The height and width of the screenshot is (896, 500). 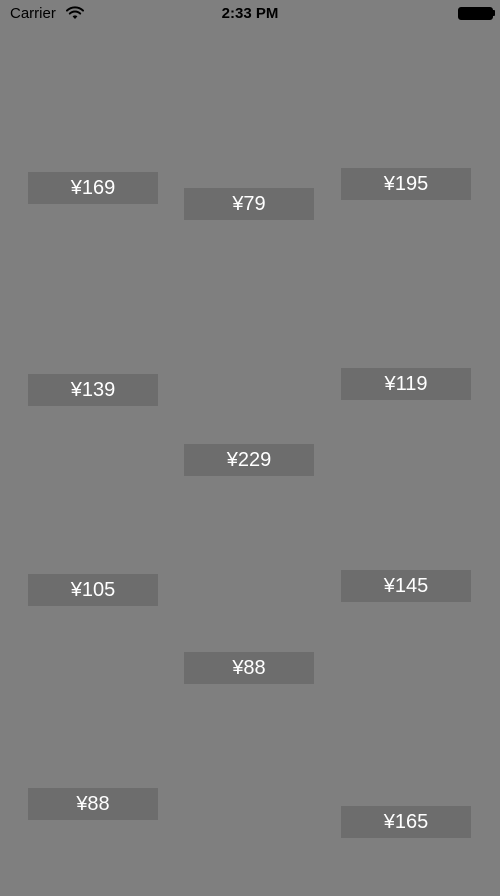 I want to click on product-price: ¥79, so click(x=249, y=204).